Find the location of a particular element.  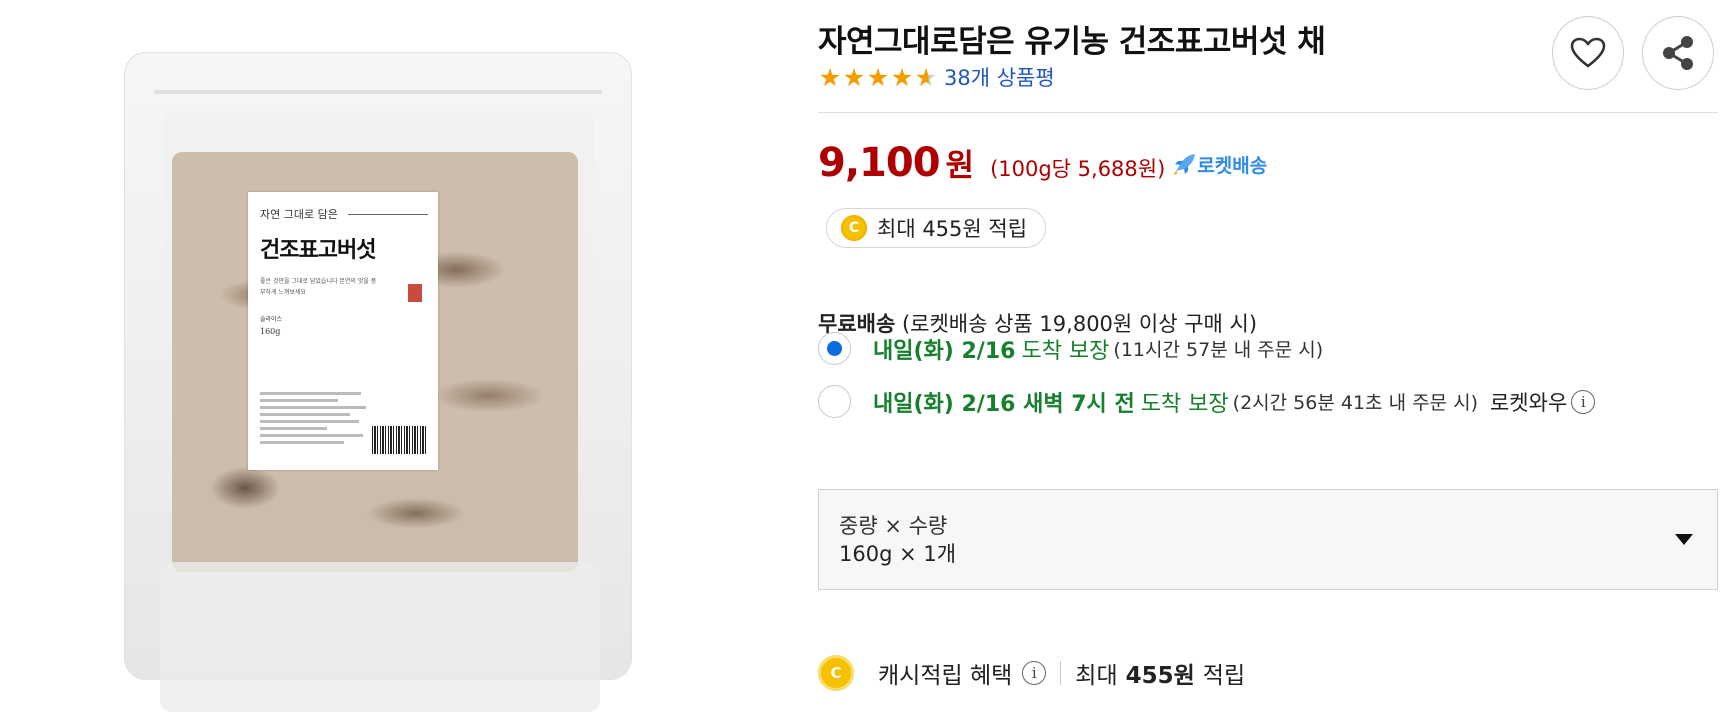

delivery-option-1: 내일(화) 2/16 도착 보장 (11시간 57분 내 주문 시) is located at coordinates (1070, 348).